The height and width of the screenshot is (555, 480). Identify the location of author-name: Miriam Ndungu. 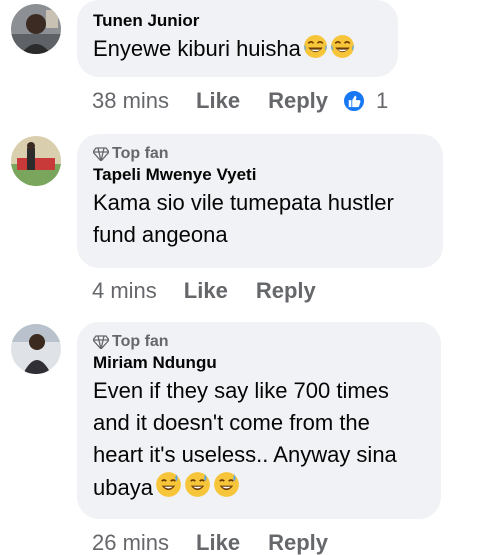
(259, 363).